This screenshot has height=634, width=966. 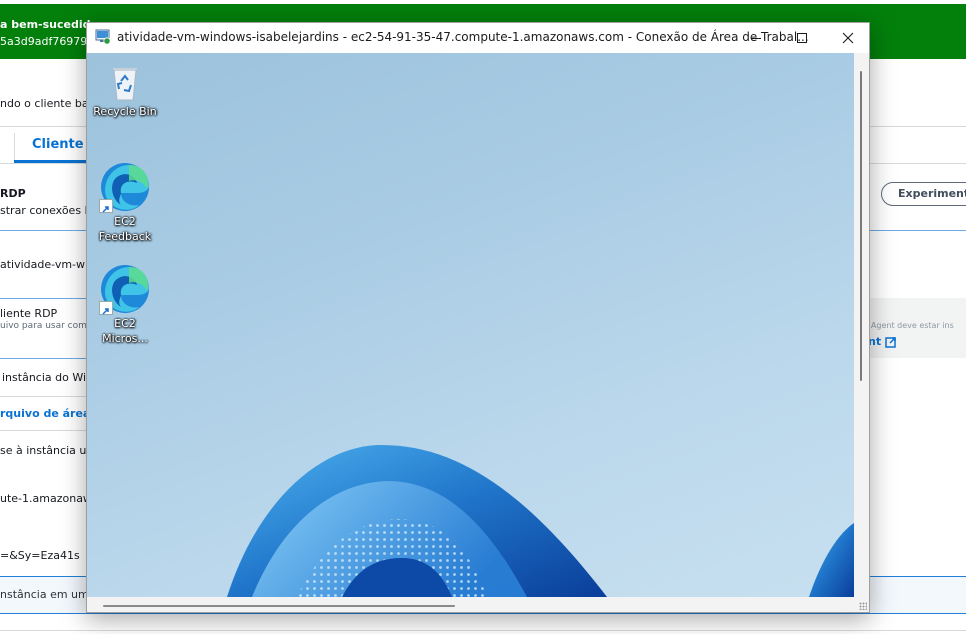 I want to click on password-text: =&Sy=Eza41s, so click(x=40, y=555).